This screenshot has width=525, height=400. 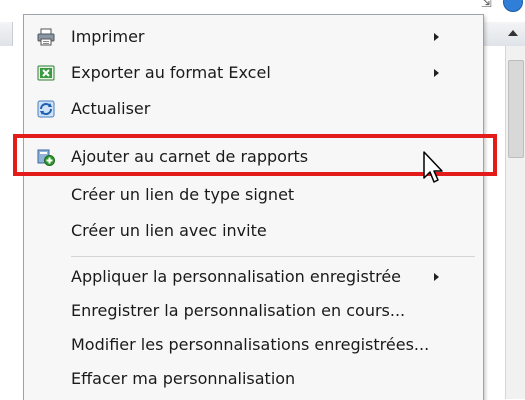 What do you see at coordinates (46, 37) in the screenshot?
I see `printer-icon` at bounding box center [46, 37].